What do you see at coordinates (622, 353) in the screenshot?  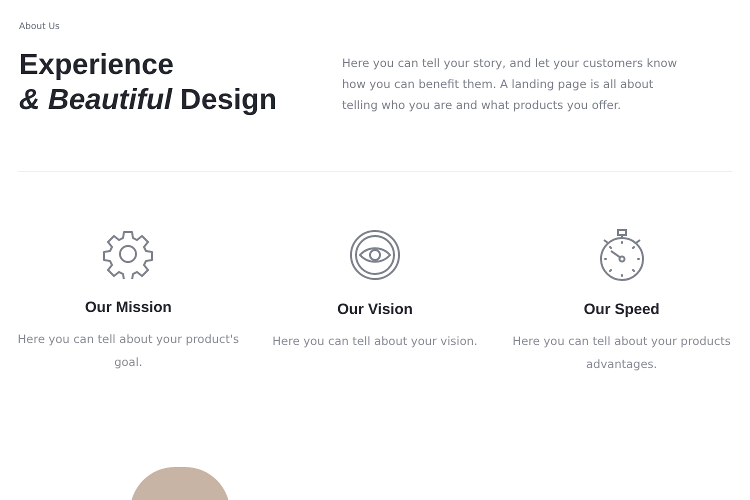 I see `feature-description: Here you can tell about your products advantages.` at bounding box center [622, 353].